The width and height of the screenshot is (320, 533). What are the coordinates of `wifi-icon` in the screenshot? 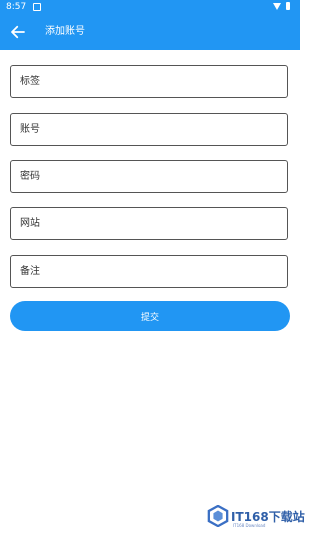 It's located at (277, 6).